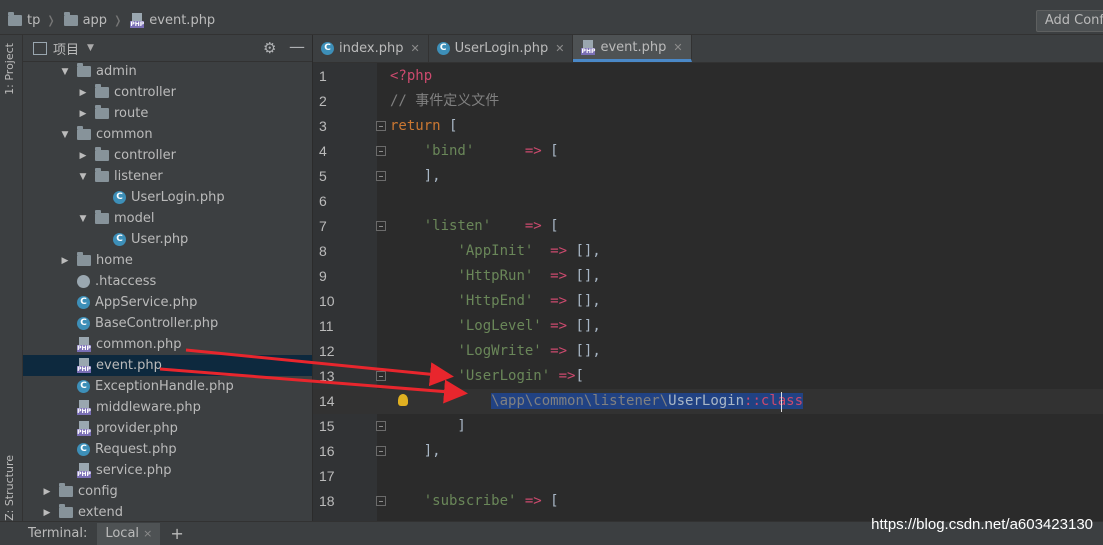  What do you see at coordinates (167, 281) in the screenshot?
I see `tree-item: .htaccess` at bounding box center [167, 281].